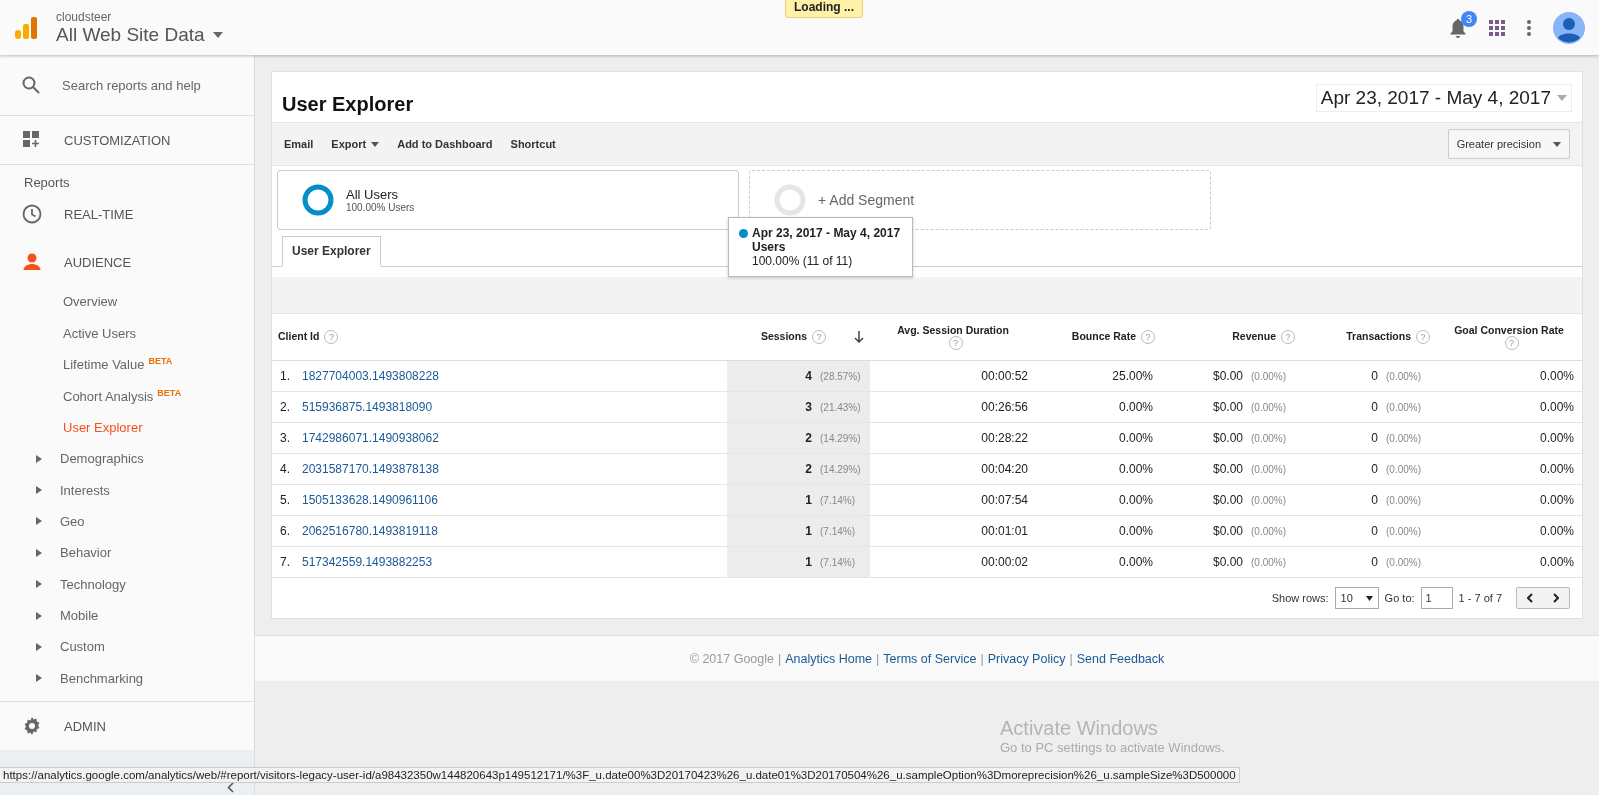 The height and width of the screenshot is (795, 1599). I want to click on percentage-text: (7.14%), so click(838, 562).